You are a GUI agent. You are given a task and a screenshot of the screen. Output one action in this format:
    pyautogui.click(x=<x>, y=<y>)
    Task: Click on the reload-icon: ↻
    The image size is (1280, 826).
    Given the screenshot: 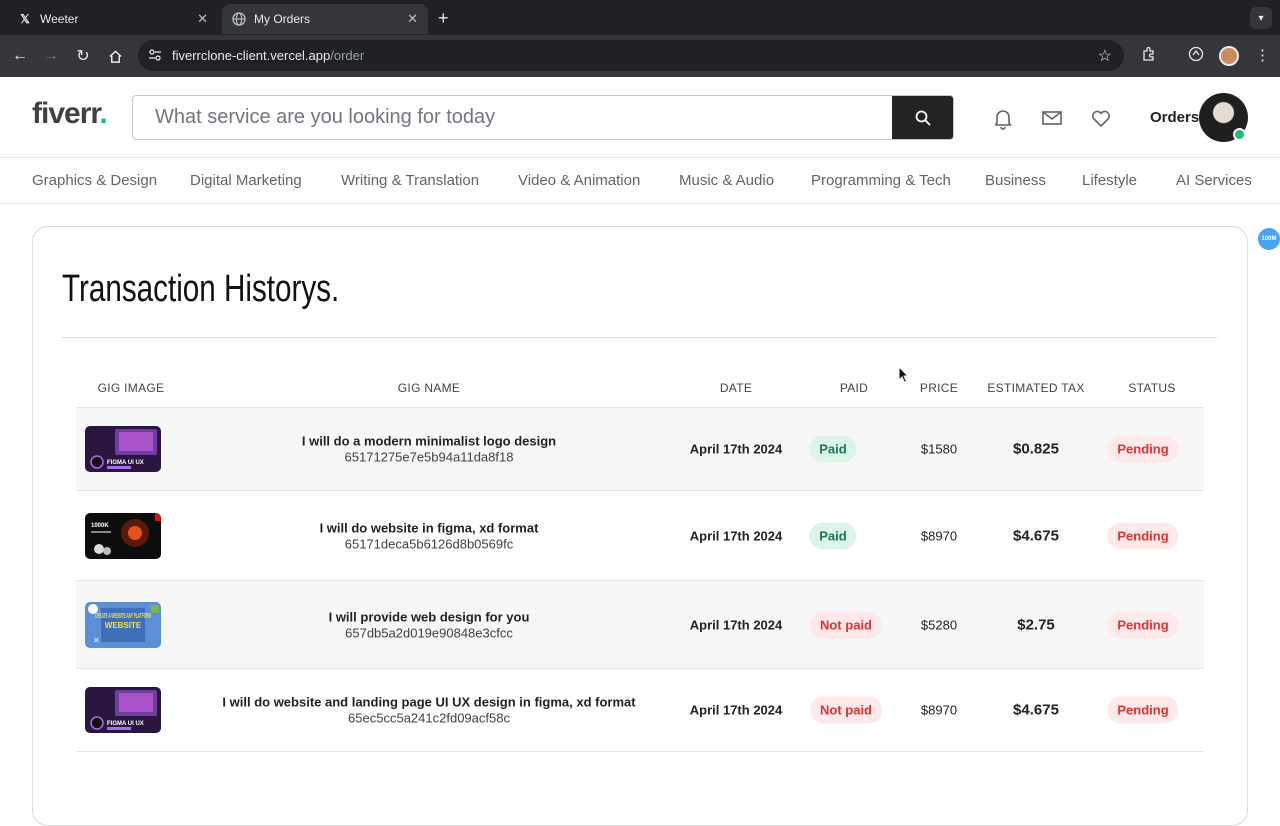 What is the action you would take?
    pyautogui.click(x=83, y=56)
    